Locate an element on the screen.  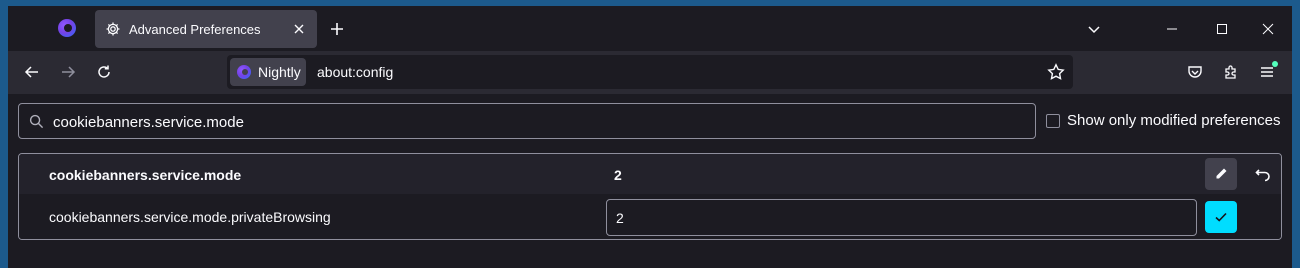
show-modified-label: Show only modified preferences is located at coordinates (1174, 120).